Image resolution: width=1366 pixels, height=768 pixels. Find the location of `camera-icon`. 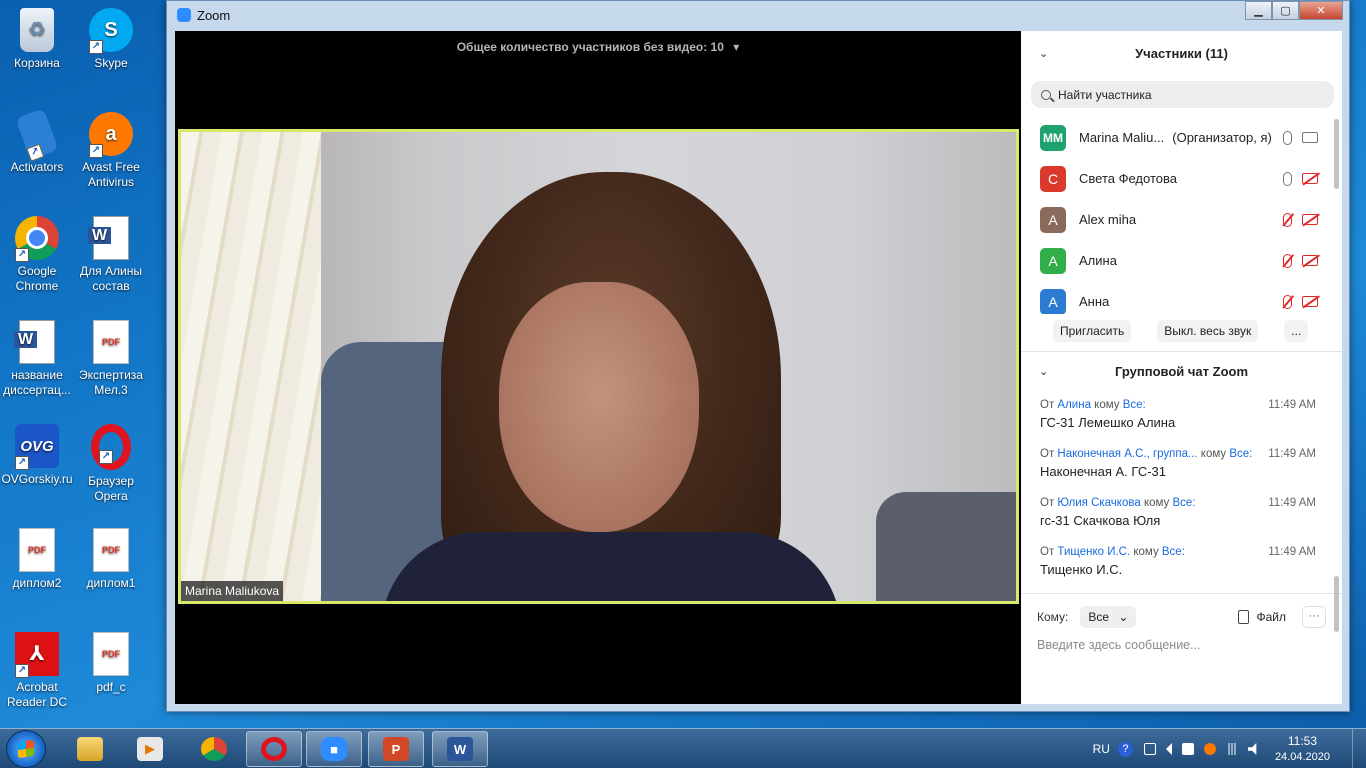

camera-icon is located at coordinates (1310, 137).